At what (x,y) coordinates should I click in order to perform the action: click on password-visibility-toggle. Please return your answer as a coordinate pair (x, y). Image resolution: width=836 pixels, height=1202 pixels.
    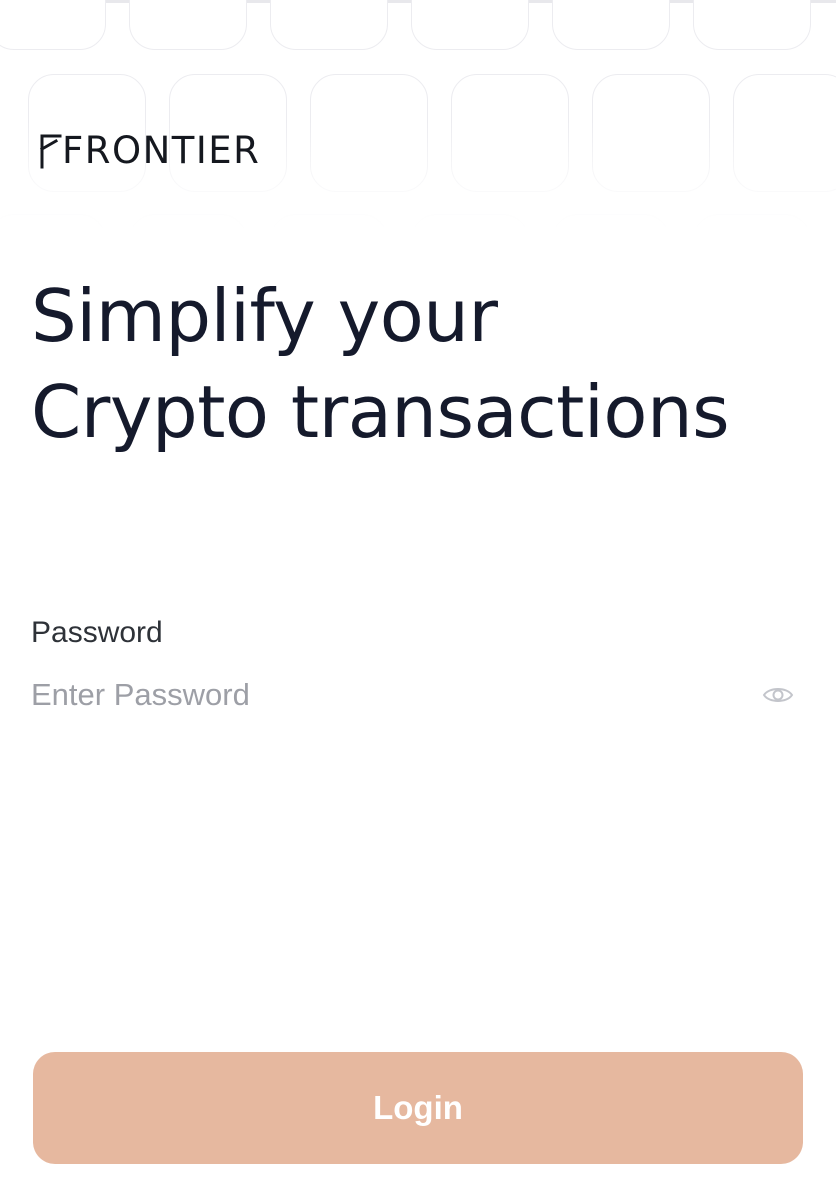
    Looking at the image, I should click on (778, 695).